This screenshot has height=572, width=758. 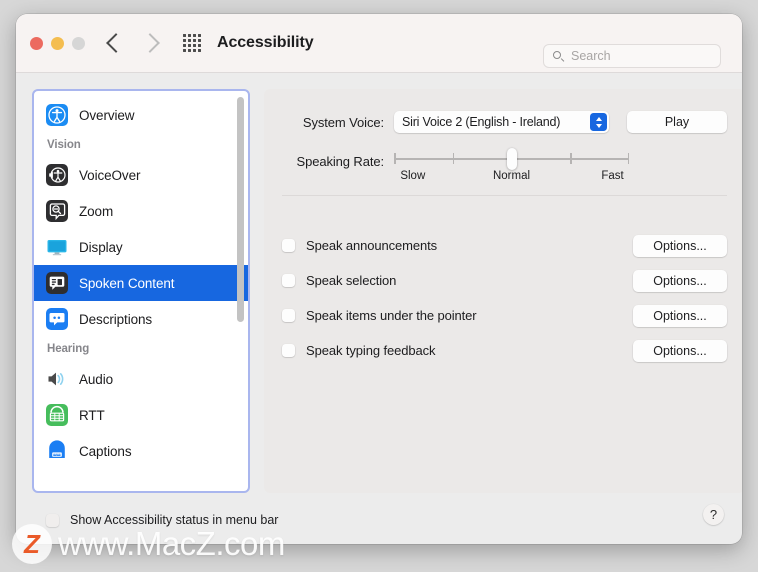 I want to click on spoken-content-icon, so click(x=57, y=283).